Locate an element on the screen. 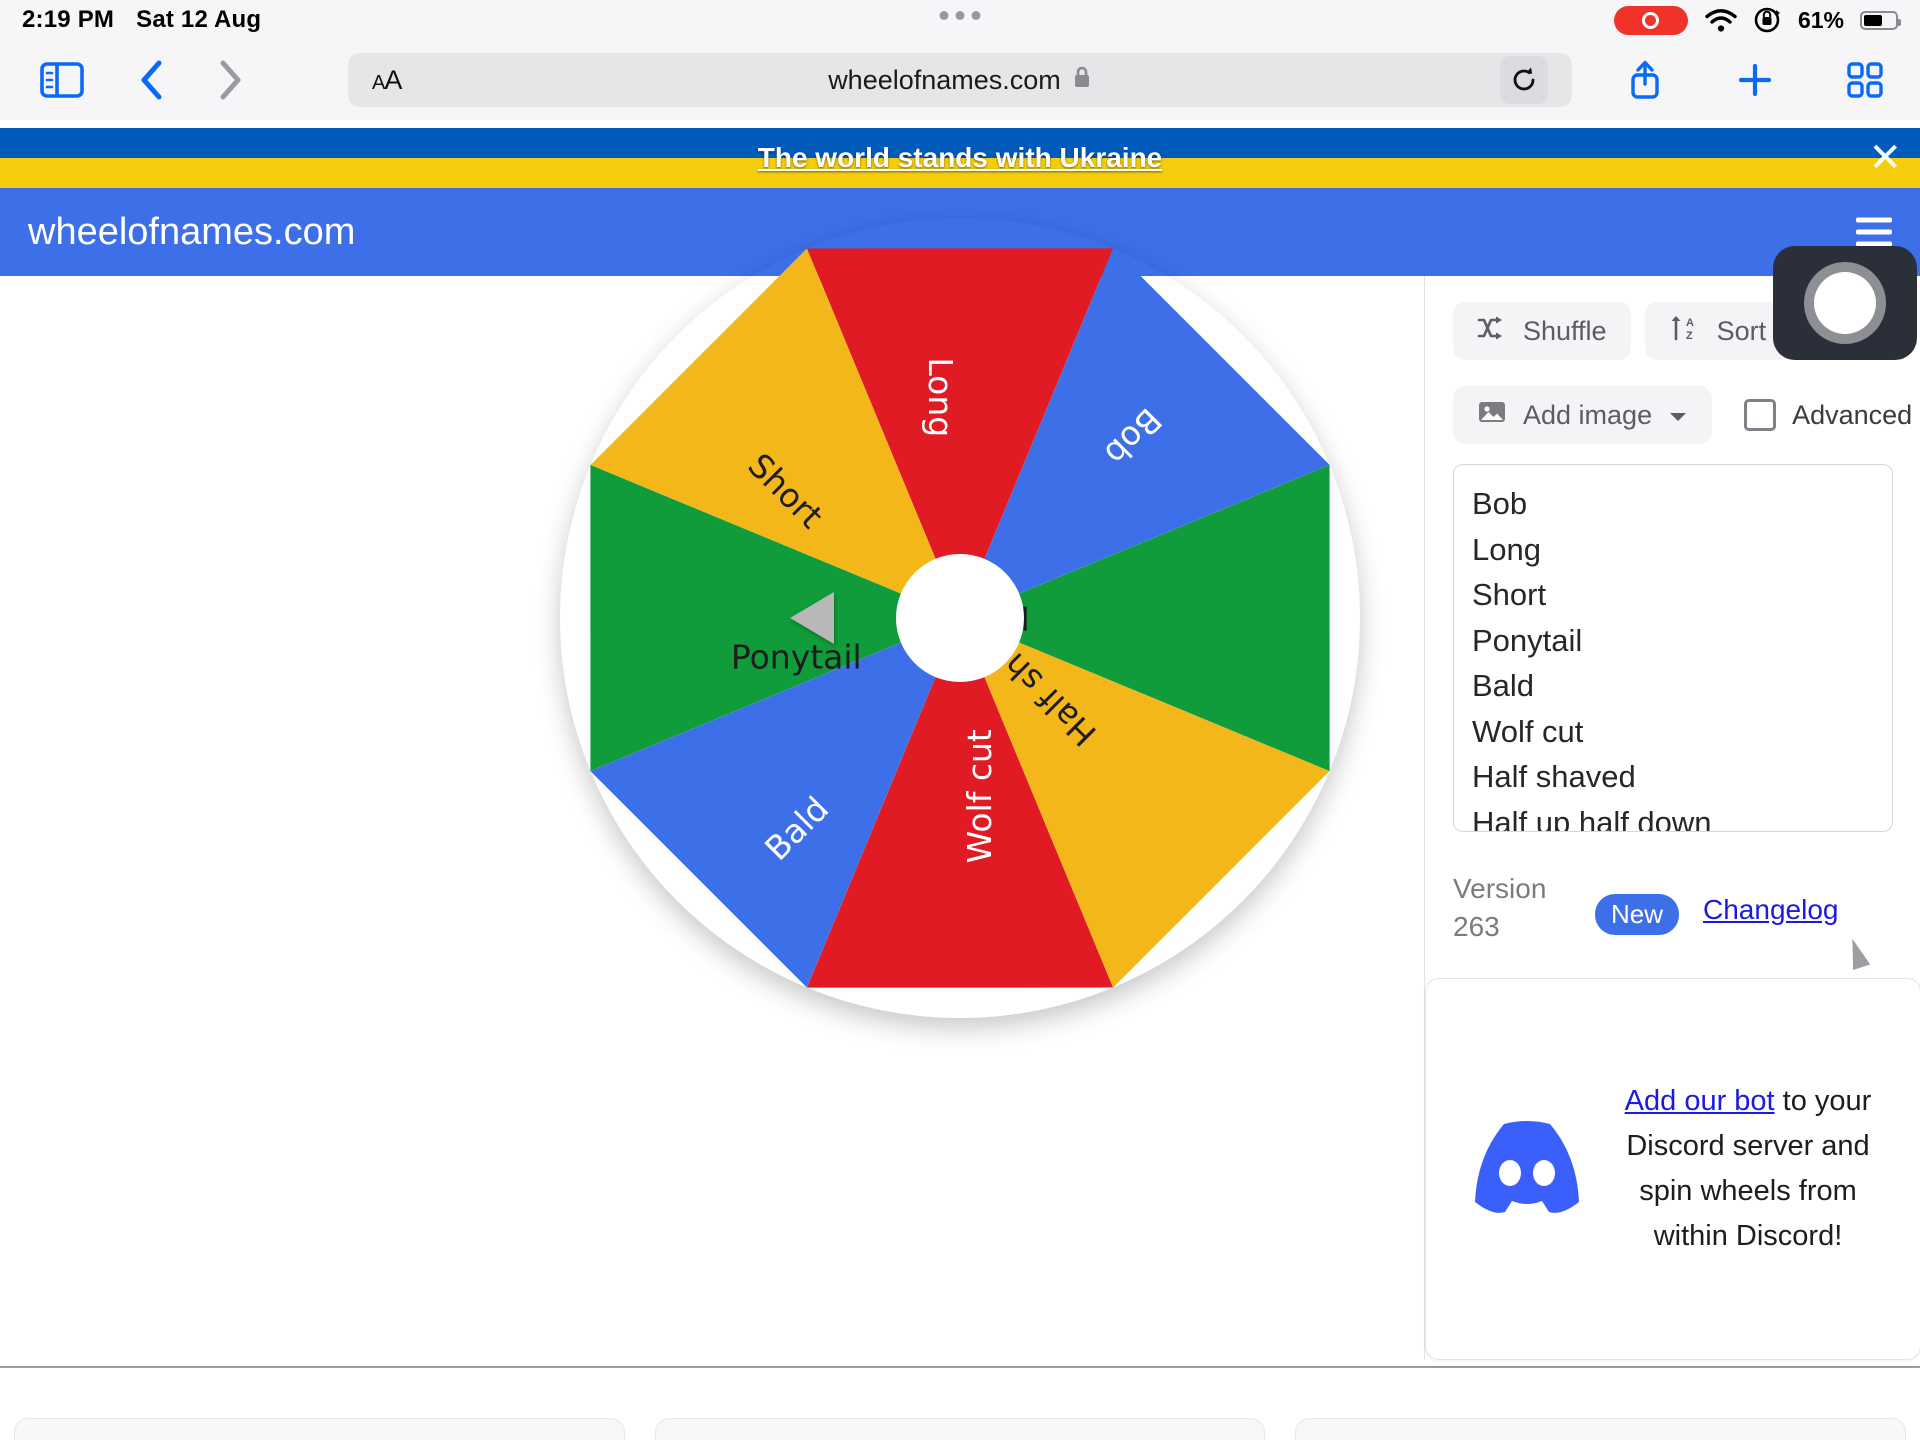  close-icon: ✕ is located at coordinates (1885, 158).